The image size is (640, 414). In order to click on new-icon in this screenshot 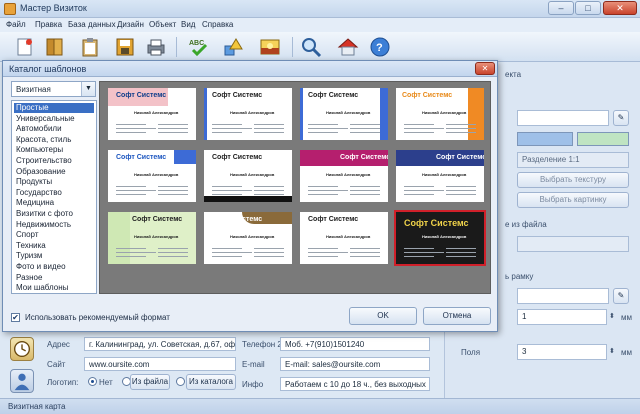, I will do `click(25, 47)`.